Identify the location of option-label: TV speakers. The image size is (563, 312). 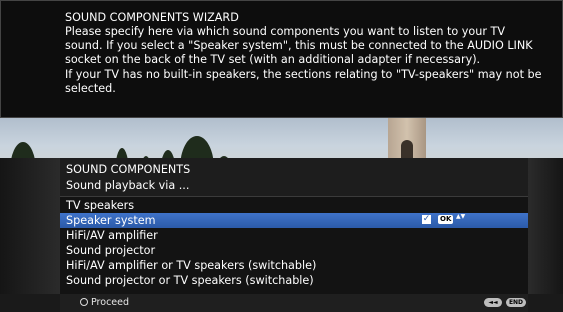
(100, 205).